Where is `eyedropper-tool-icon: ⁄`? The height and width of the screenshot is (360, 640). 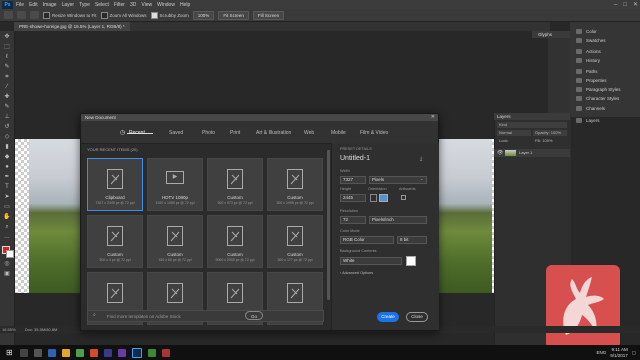
eyedropper-tool-icon: ⁄ is located at coordinates (7, 87).